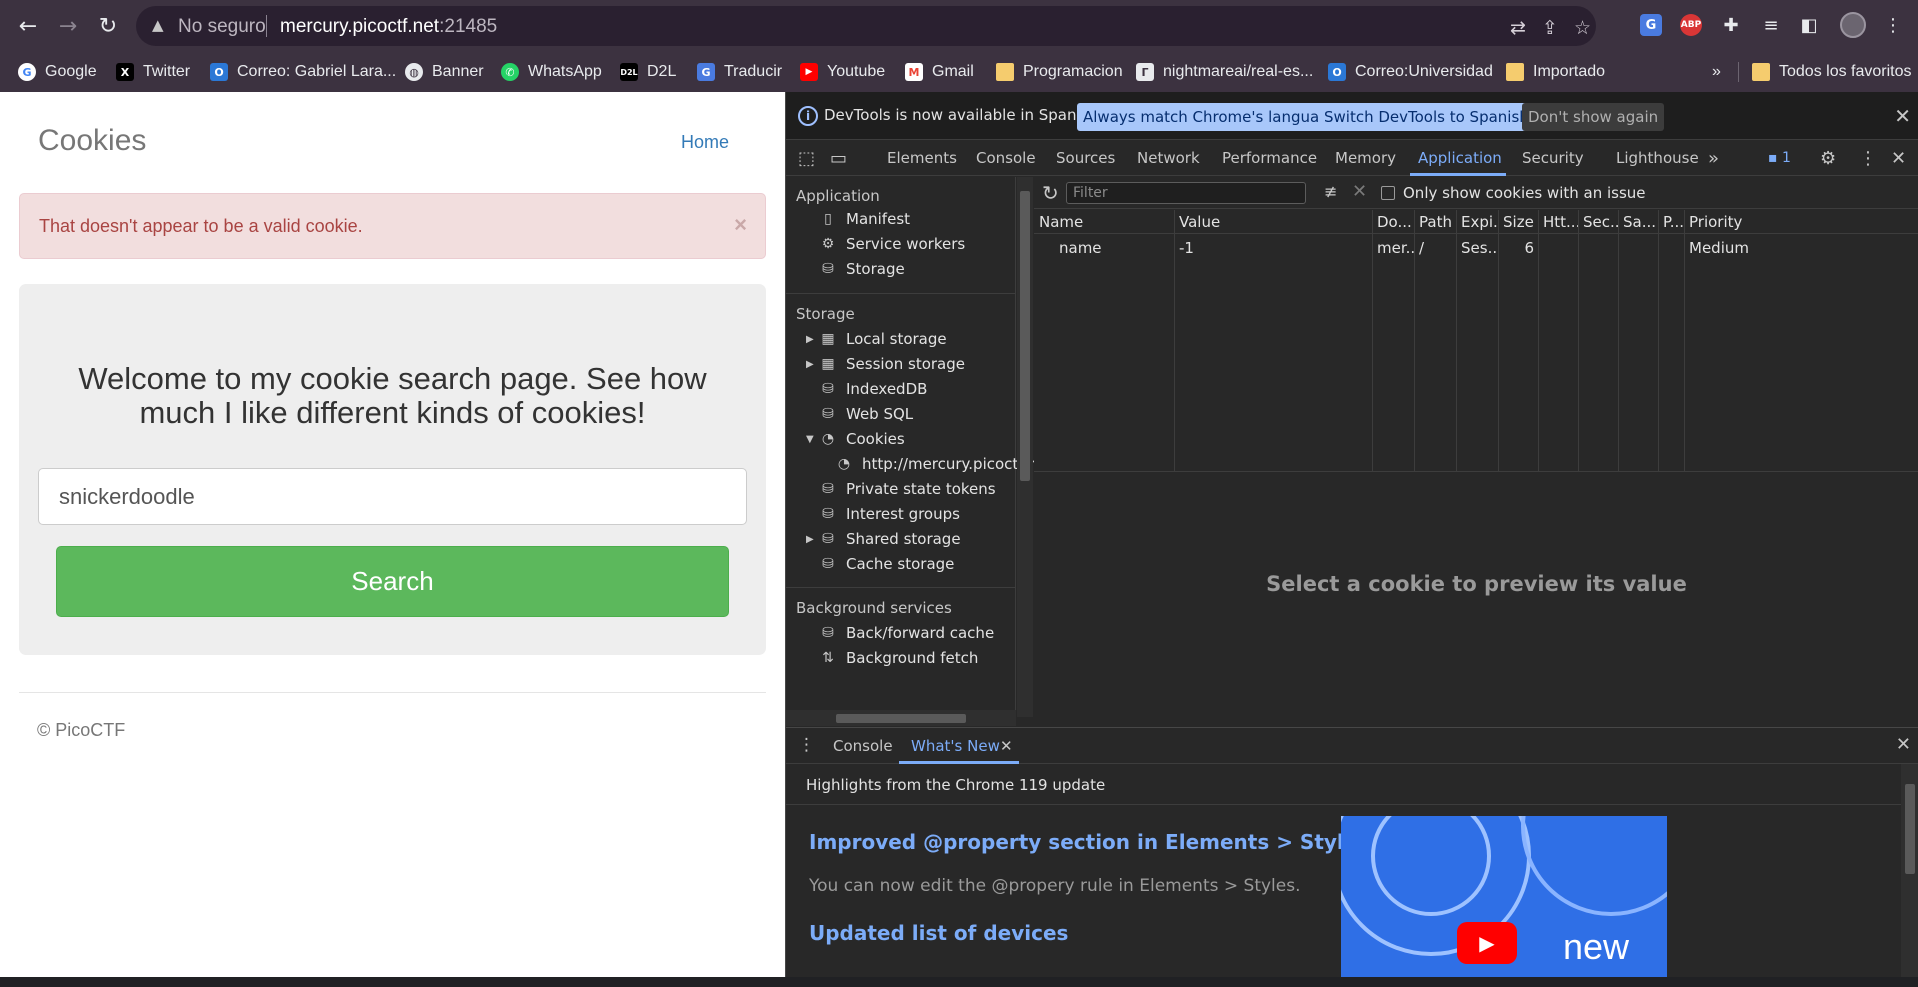 Image resolution: width=1918 pixels, height=987 pixels. I want to click on issues-badge: ▪ 1, so click(1779, 158).